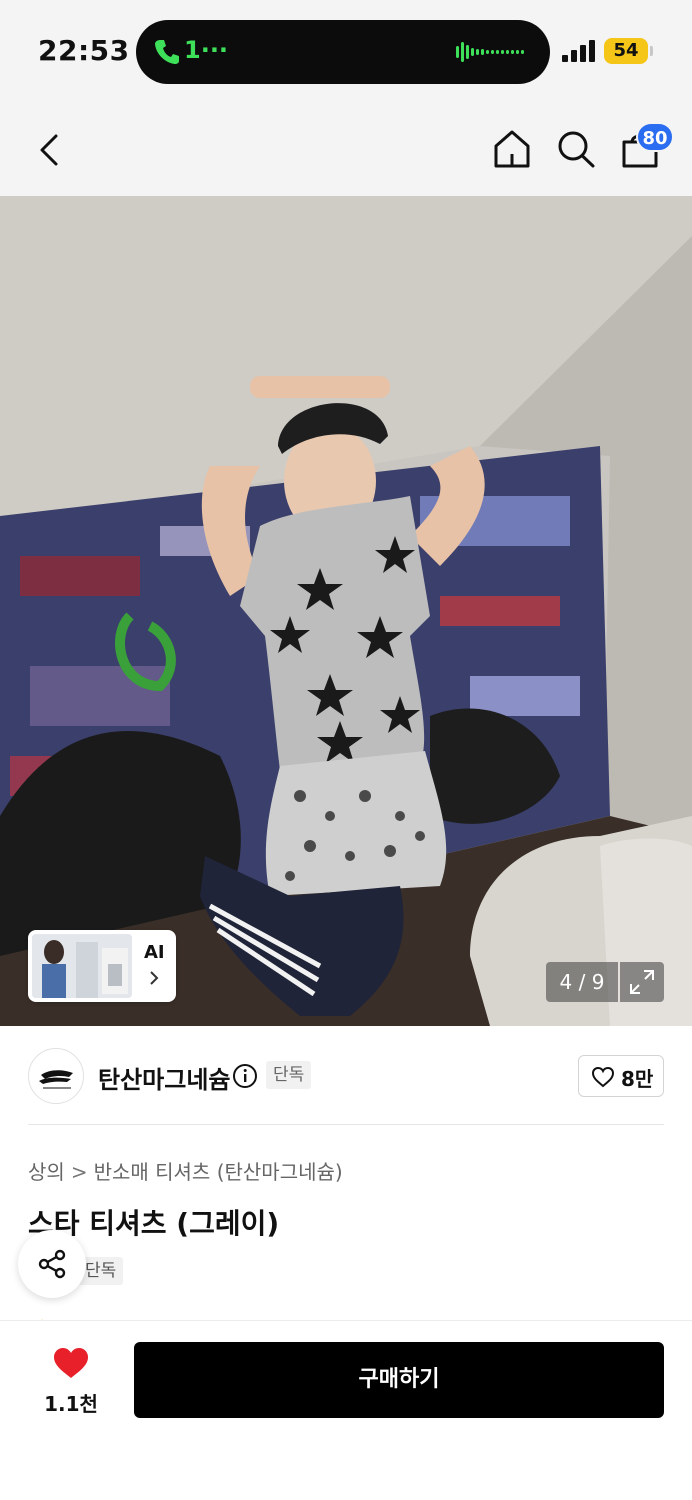 Image resolution: width=692 pixels, height=1500 pixels. I want to click on wishlist-count: 1.1천, so click(71, 1404).